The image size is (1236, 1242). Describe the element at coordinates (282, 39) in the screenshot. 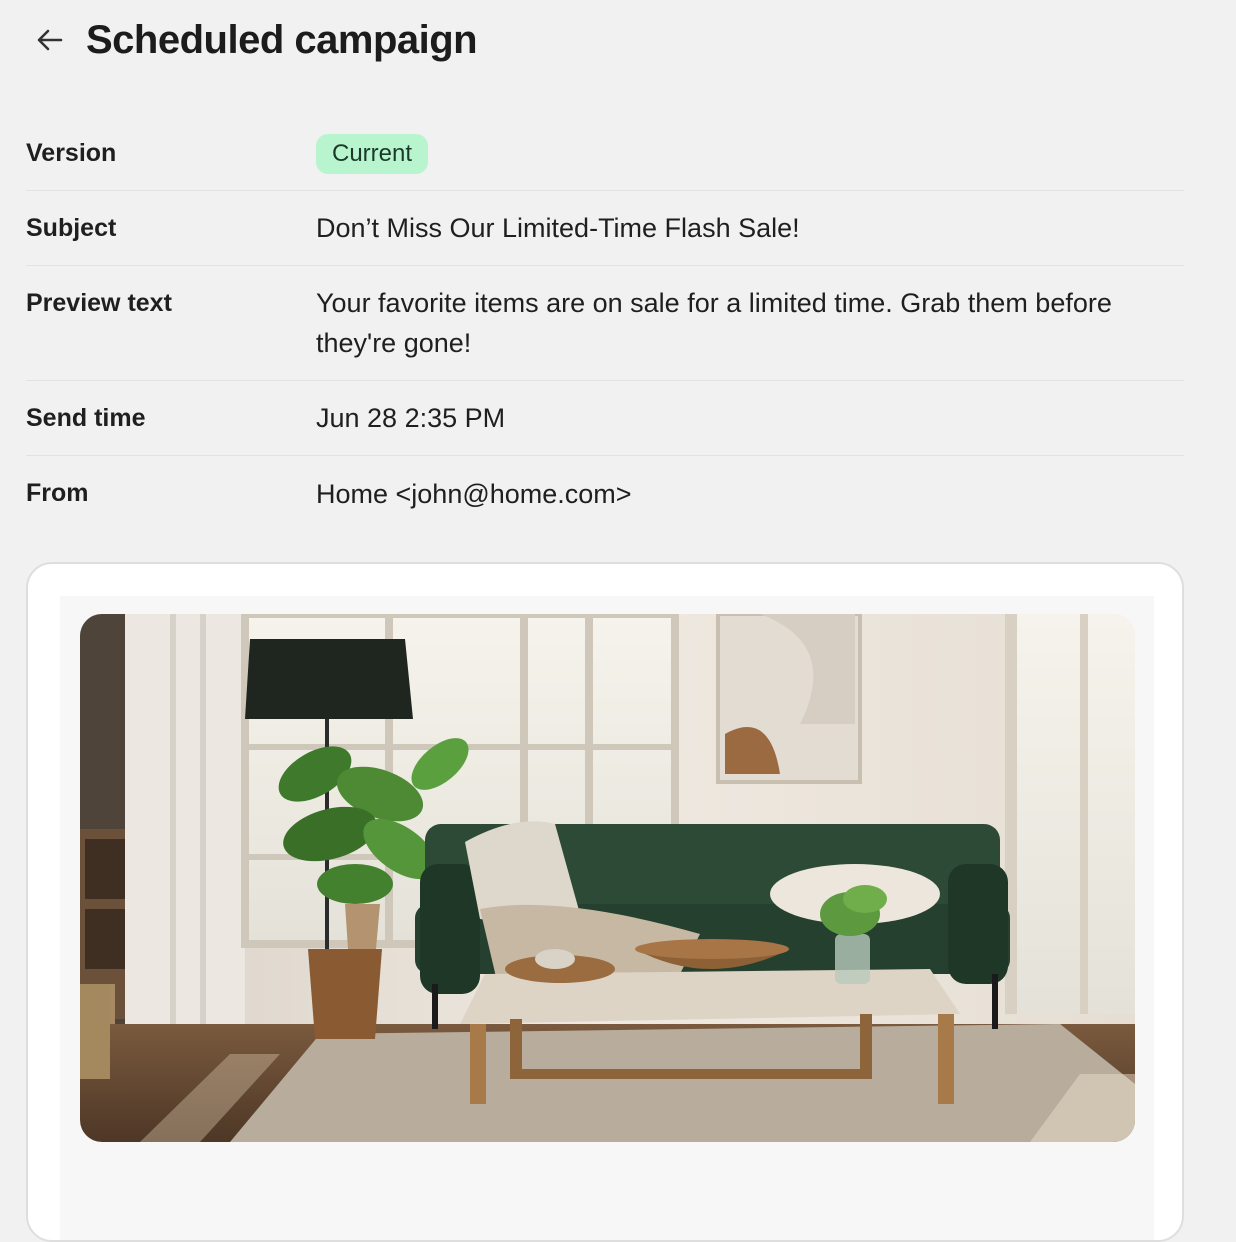

I see `page-title: Scheduled campaign` at that location.